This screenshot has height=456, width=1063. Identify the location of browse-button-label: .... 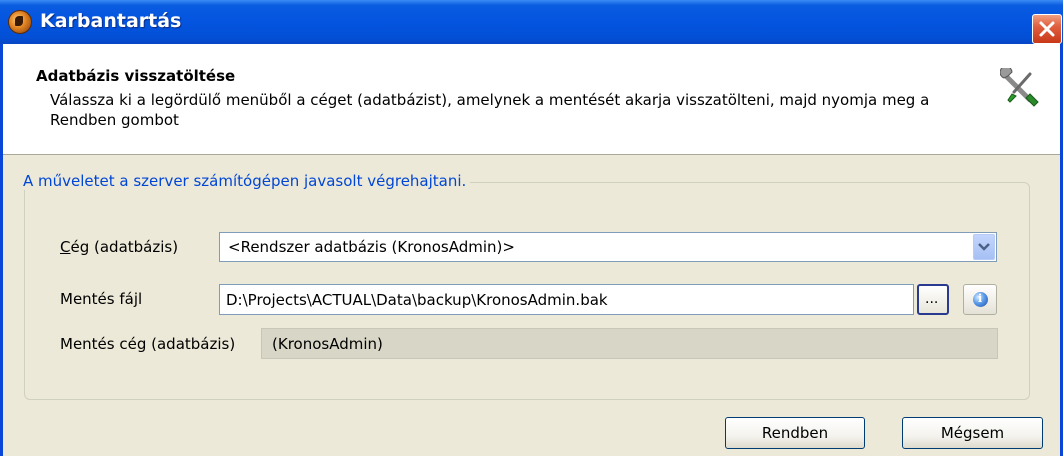
(932, 299).